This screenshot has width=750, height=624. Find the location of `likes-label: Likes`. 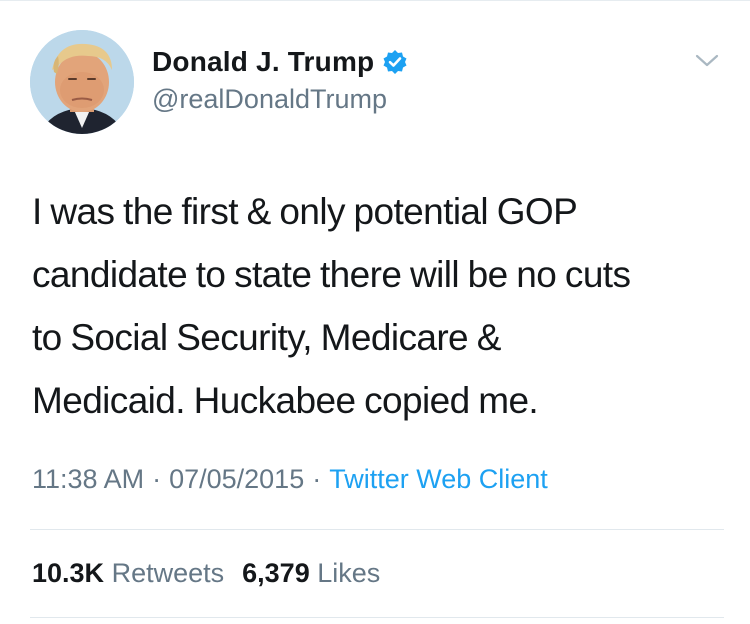

likes-label: Likes is located at coordinates (349, 573).